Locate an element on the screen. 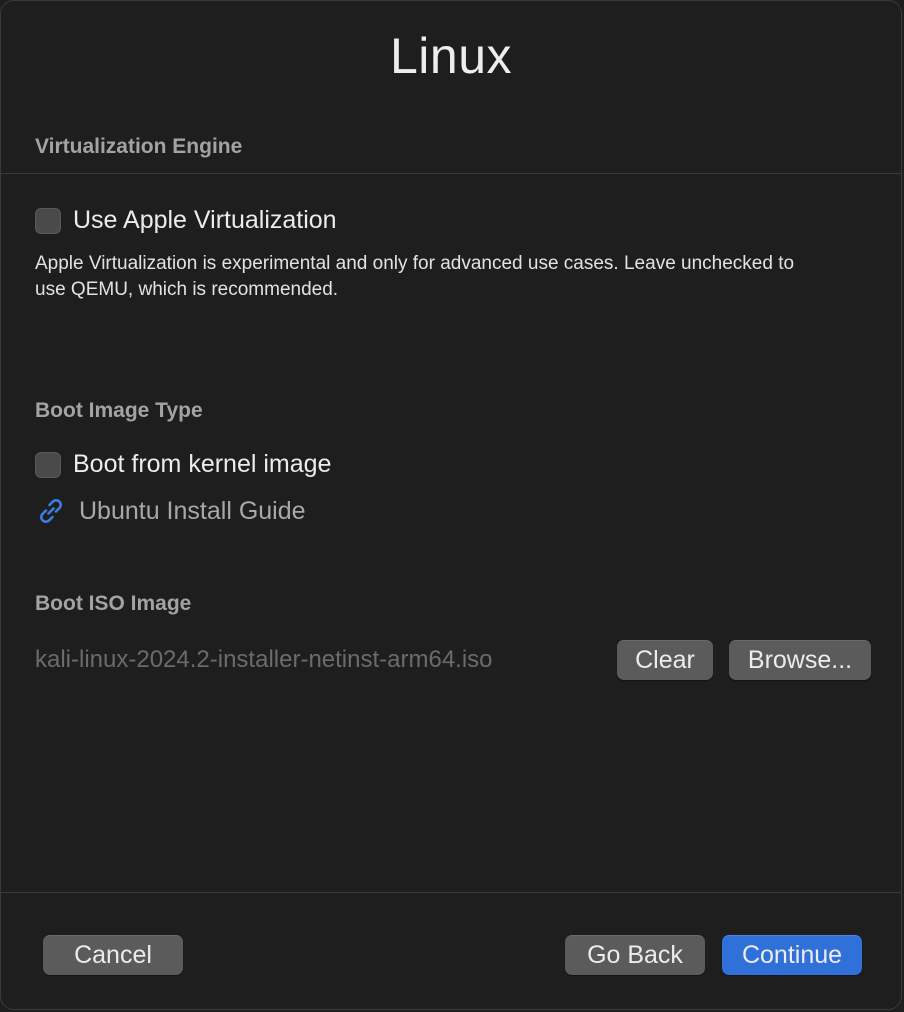 The image size is (904, 1012). boot-image-type-header: Boot Image Type is located at coordinates (119, 410).